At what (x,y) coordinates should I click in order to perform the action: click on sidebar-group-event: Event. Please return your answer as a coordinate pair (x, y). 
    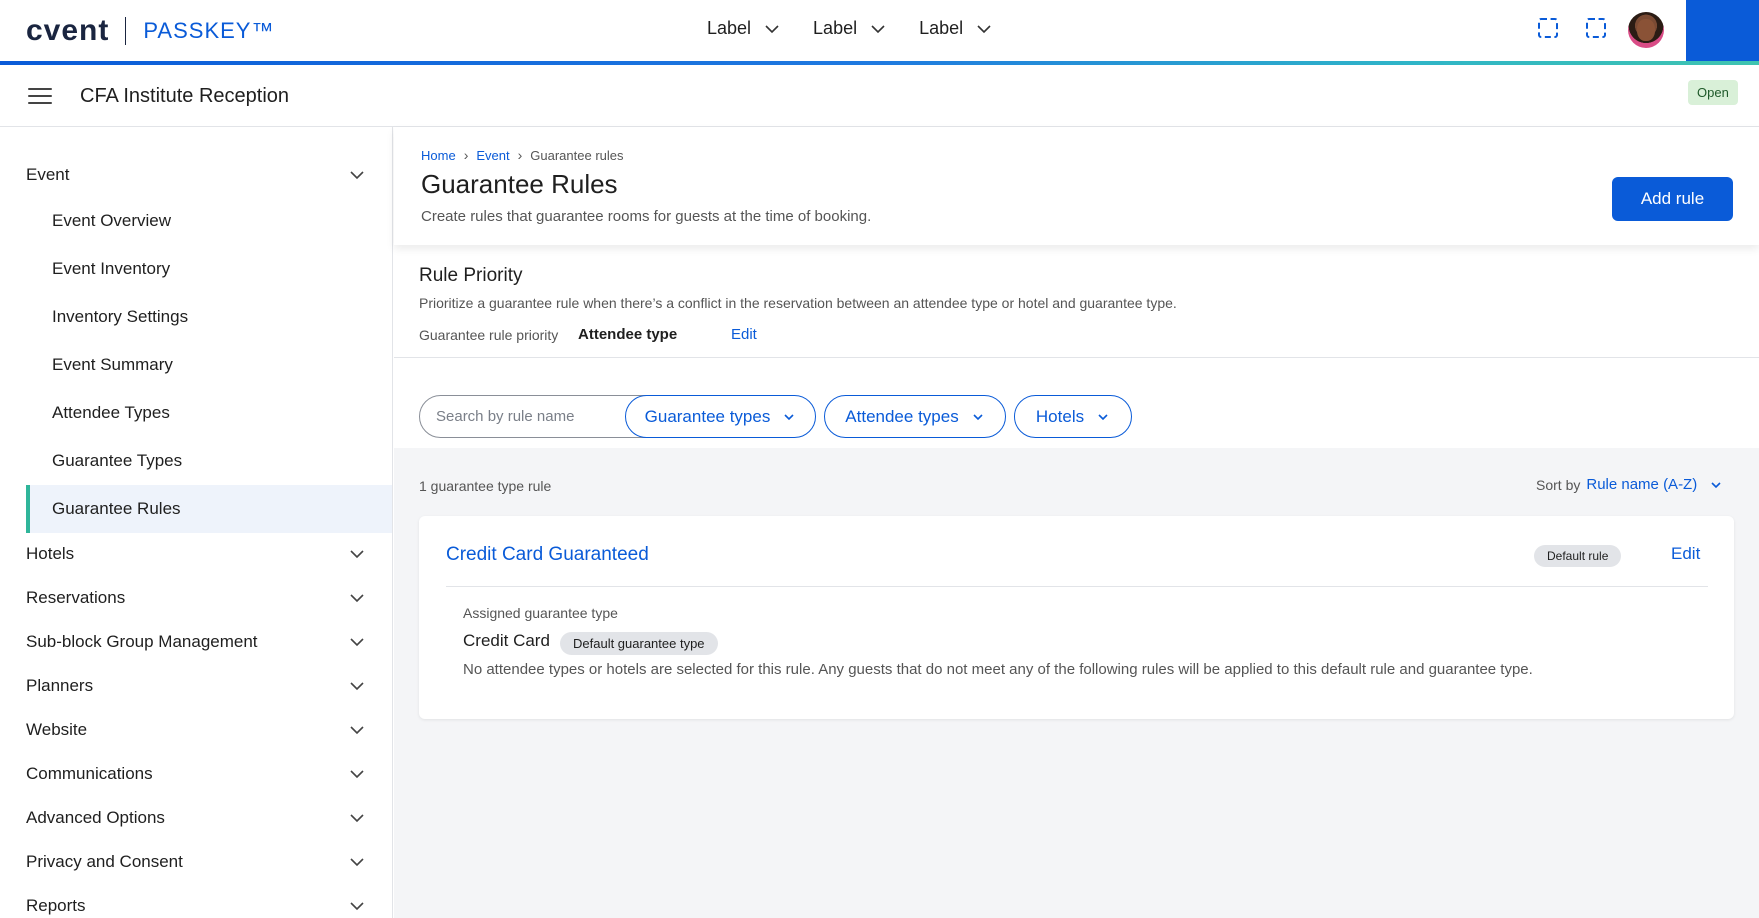
    Looking at the image, I should click on (196, 175).